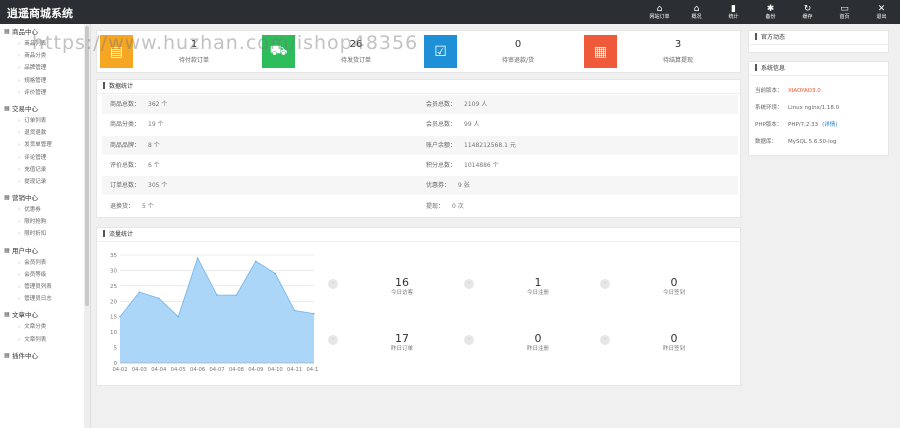 Image resolution: width=900 pixels, height=428 pixels. I want to click on news-title: 官方动态, so click(818, 38).